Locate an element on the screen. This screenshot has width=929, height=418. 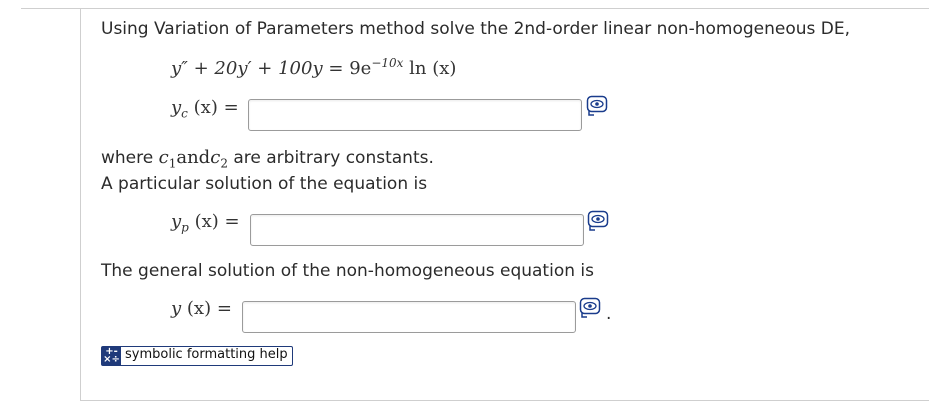
yp-label: yp (x) = is located at coordinates (205, 223).